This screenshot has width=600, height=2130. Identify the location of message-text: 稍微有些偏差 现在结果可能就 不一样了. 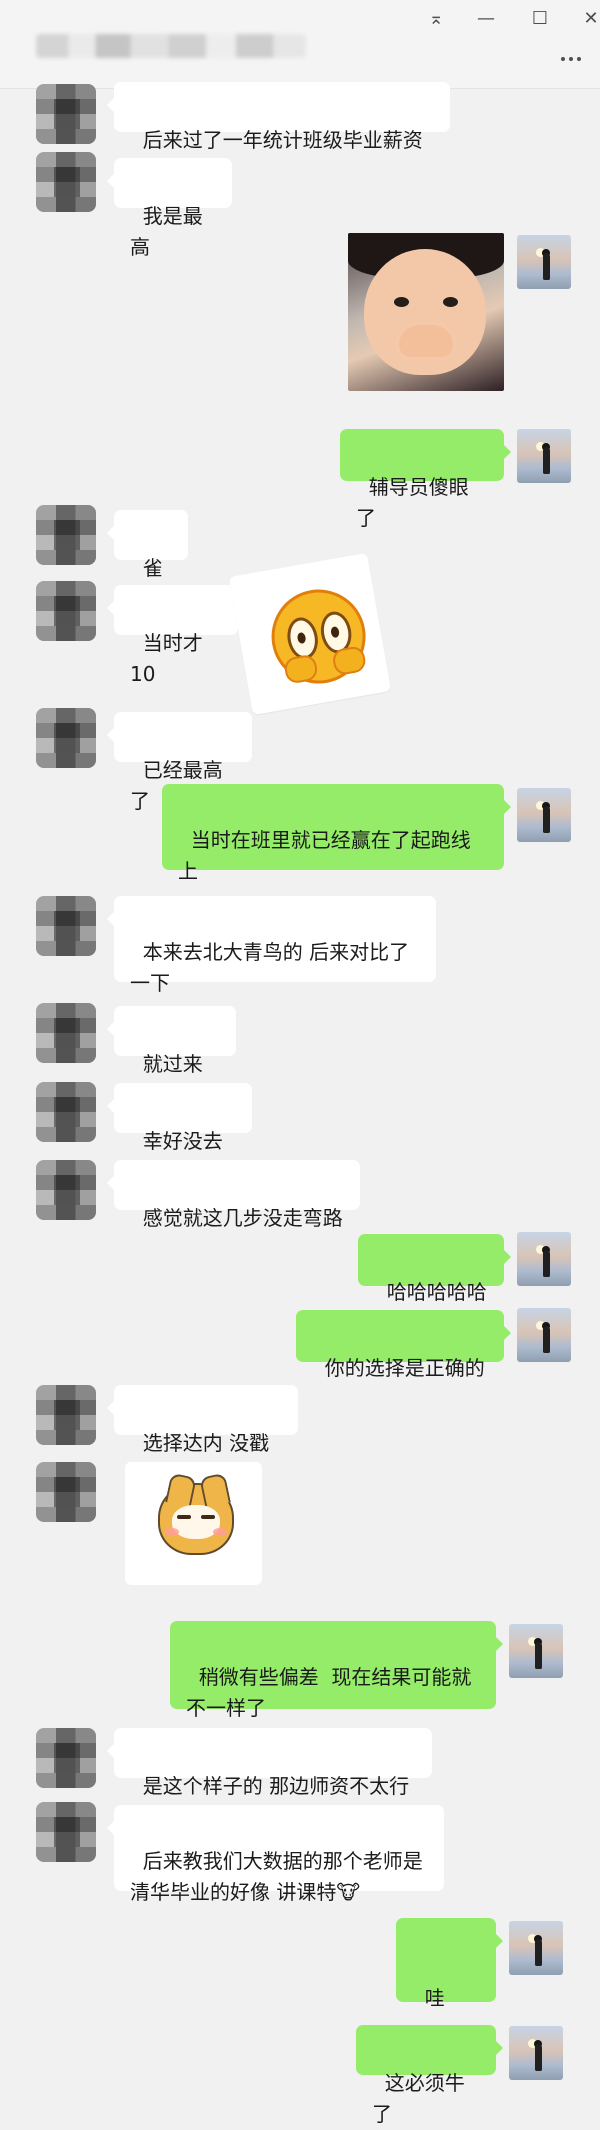
(329, 1692).